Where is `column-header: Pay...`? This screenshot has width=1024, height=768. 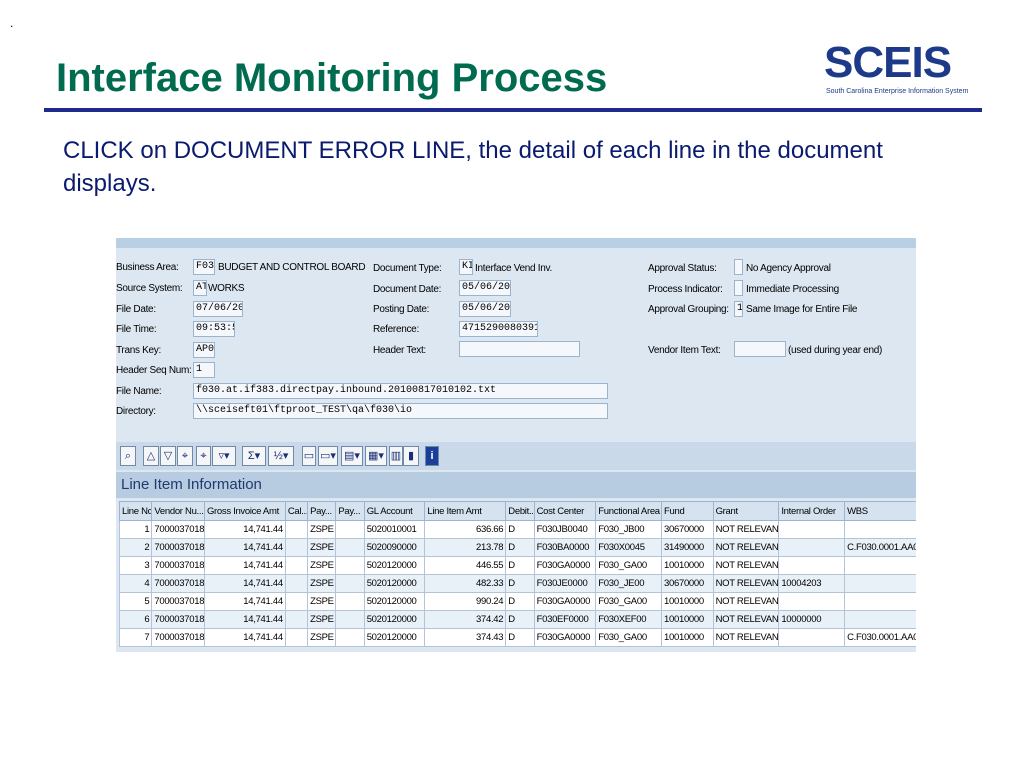
column-header: Pay... is located at coordinates (350, 511).